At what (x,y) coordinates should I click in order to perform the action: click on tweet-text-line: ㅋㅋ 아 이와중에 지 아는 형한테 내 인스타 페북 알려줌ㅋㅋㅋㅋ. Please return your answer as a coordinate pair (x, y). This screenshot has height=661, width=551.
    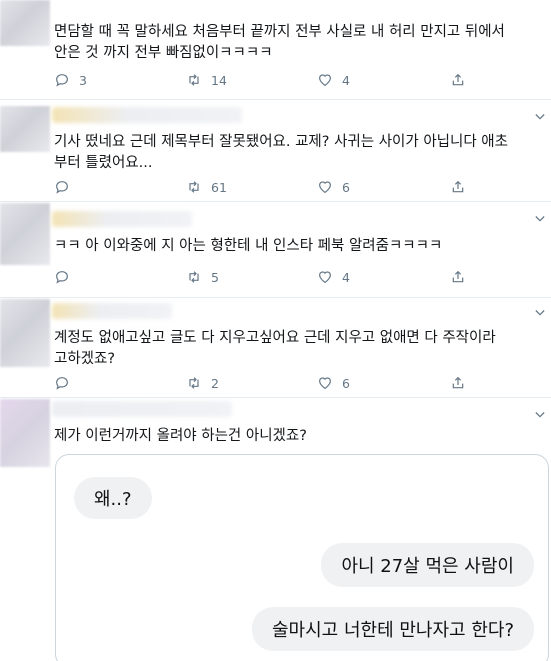
    Looking at the image, I should click on (248, 246).